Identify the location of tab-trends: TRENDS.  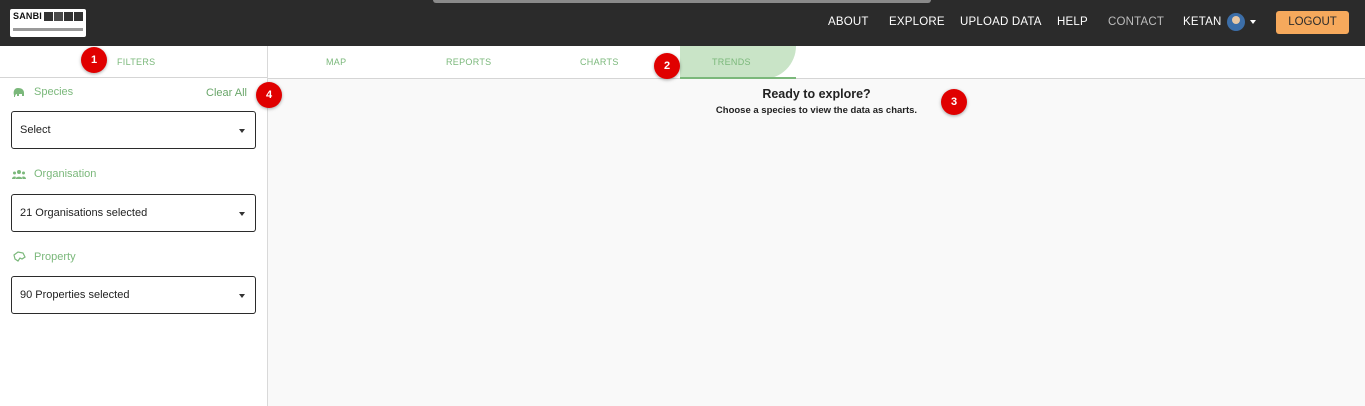
(731, 62).